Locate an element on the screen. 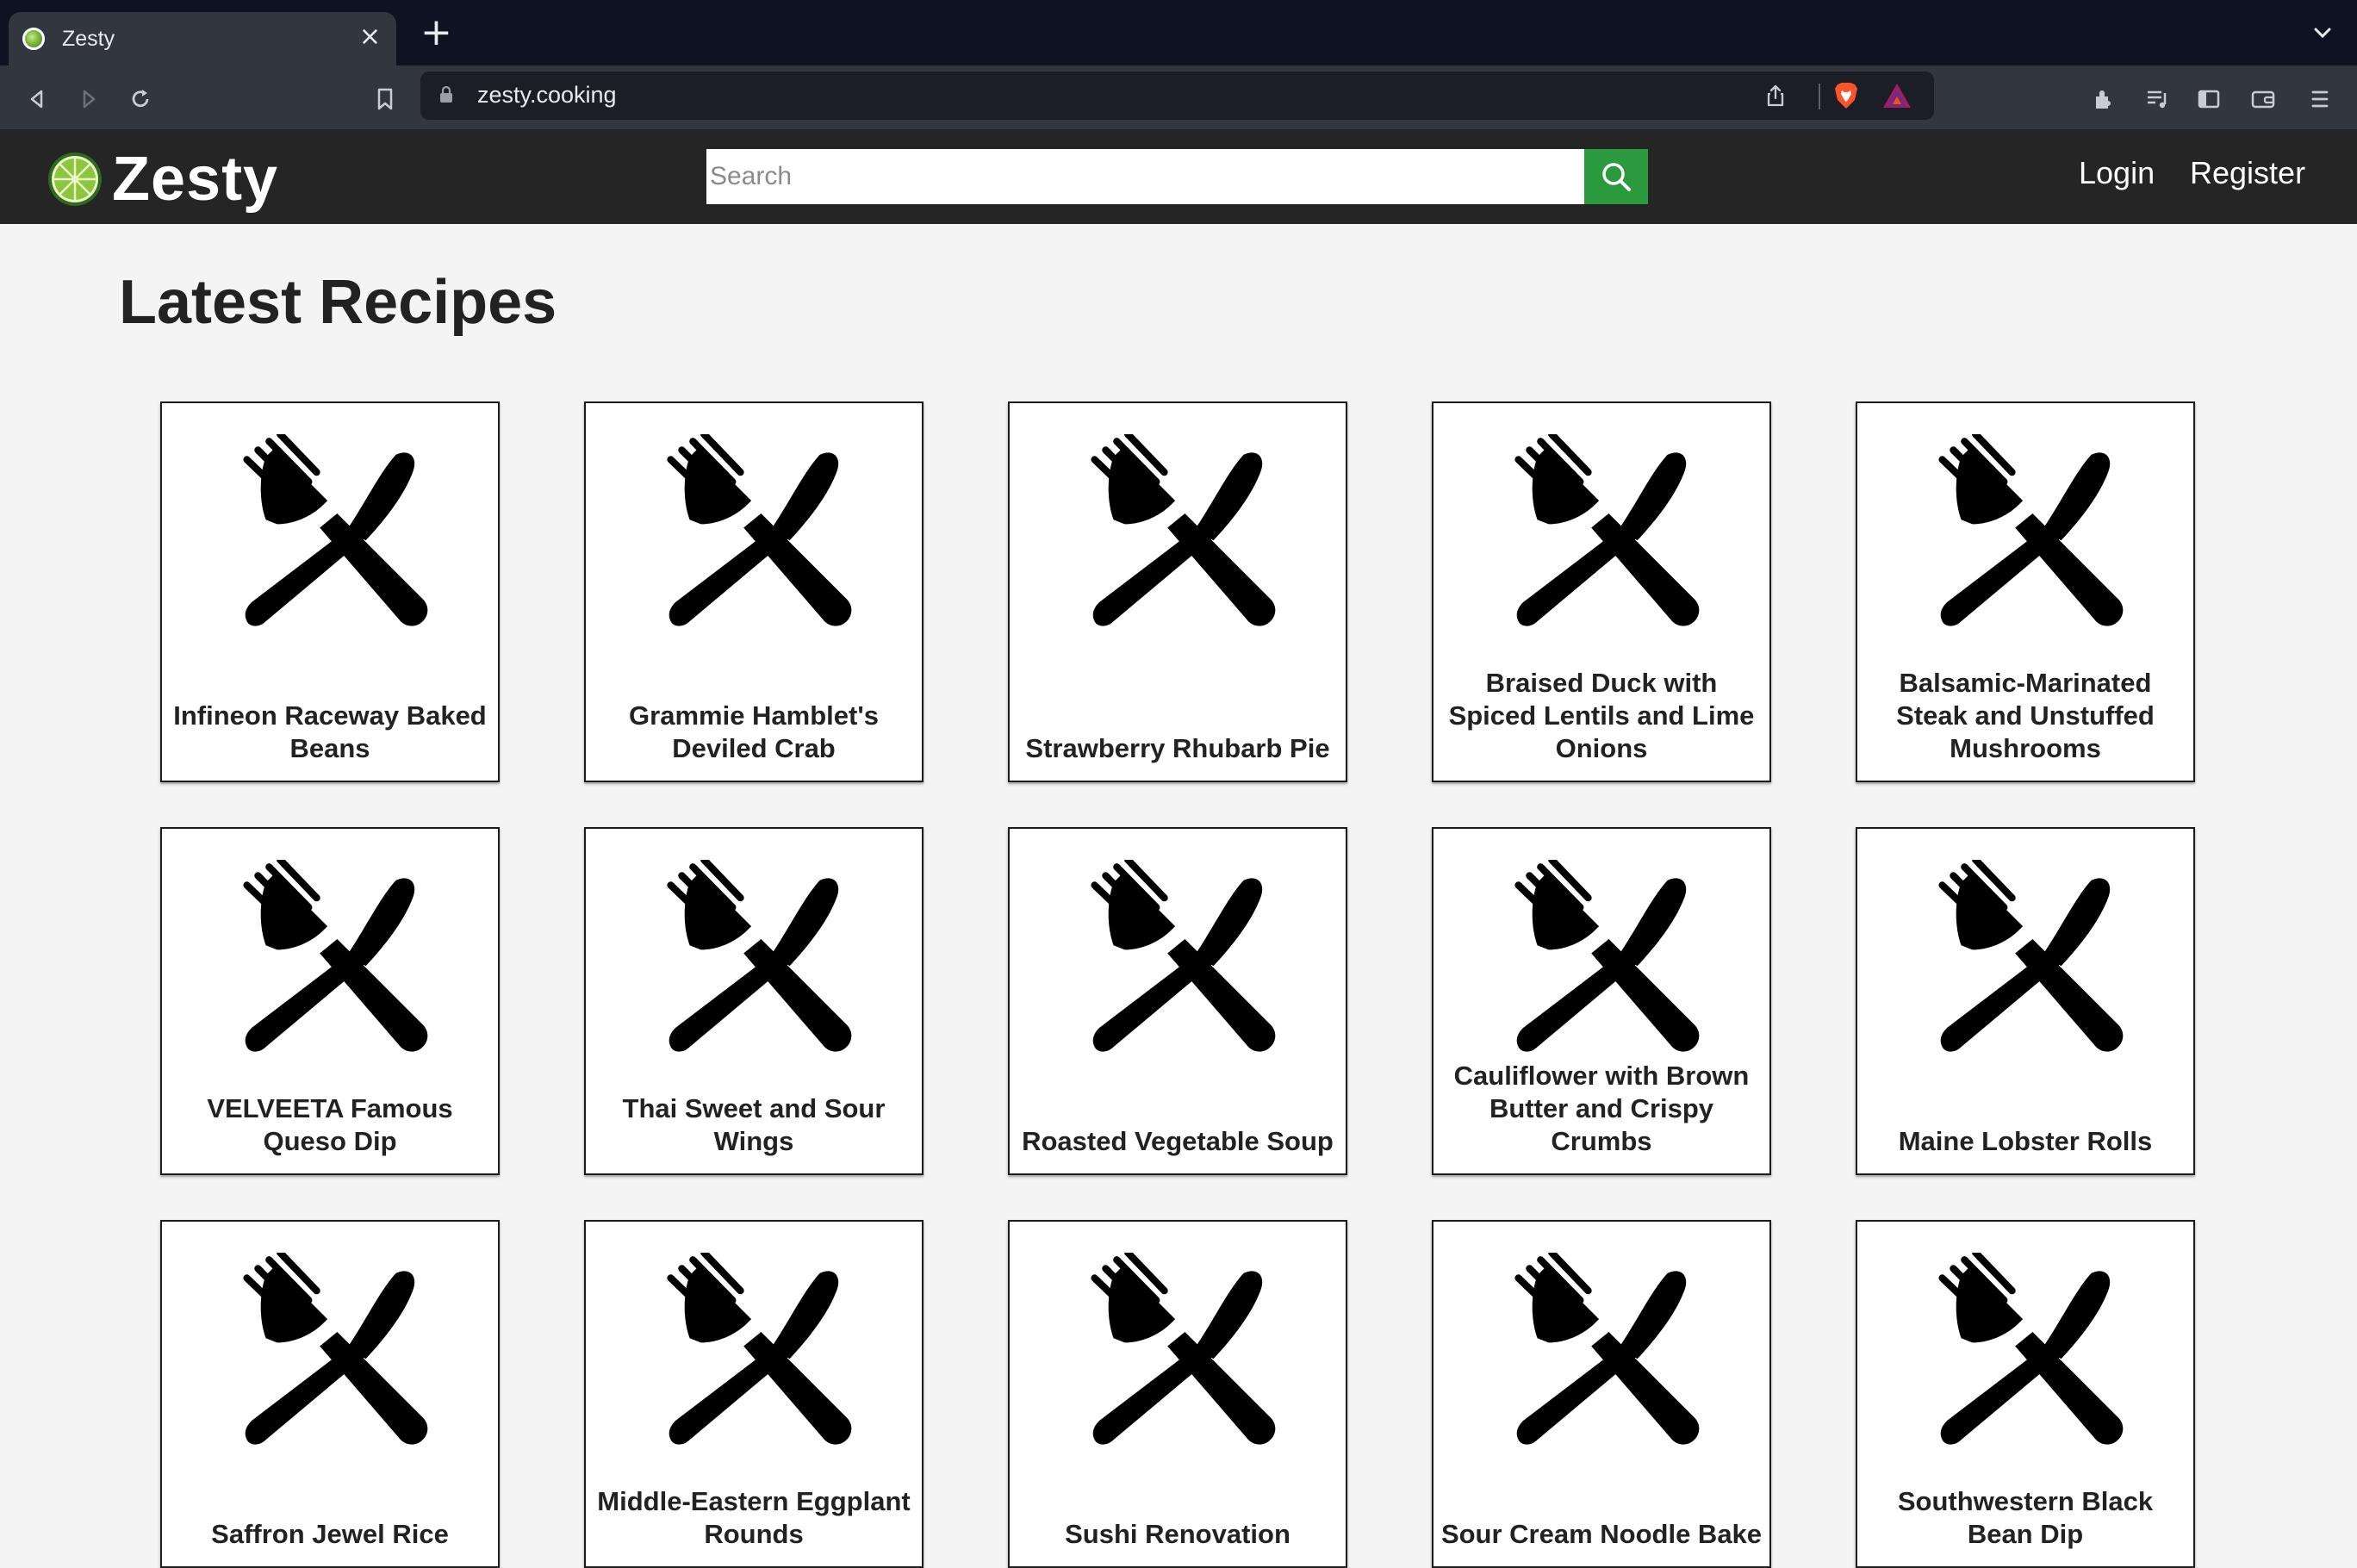  recipe-card: Maine Lobster Rolls is located at coordinates (2025, 1001).